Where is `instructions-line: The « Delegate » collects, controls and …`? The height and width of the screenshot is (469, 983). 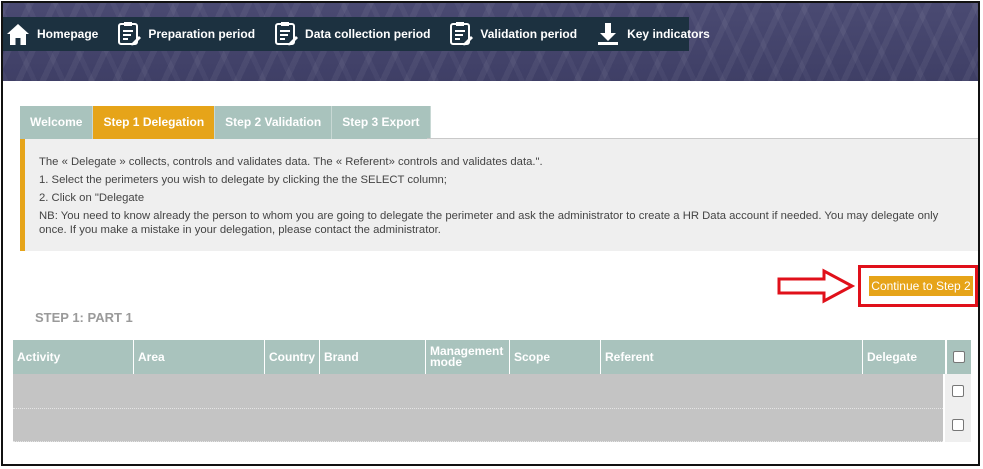
instructions-line: The « Delegate » collects, controls and … is located at coordinates (291, 162).